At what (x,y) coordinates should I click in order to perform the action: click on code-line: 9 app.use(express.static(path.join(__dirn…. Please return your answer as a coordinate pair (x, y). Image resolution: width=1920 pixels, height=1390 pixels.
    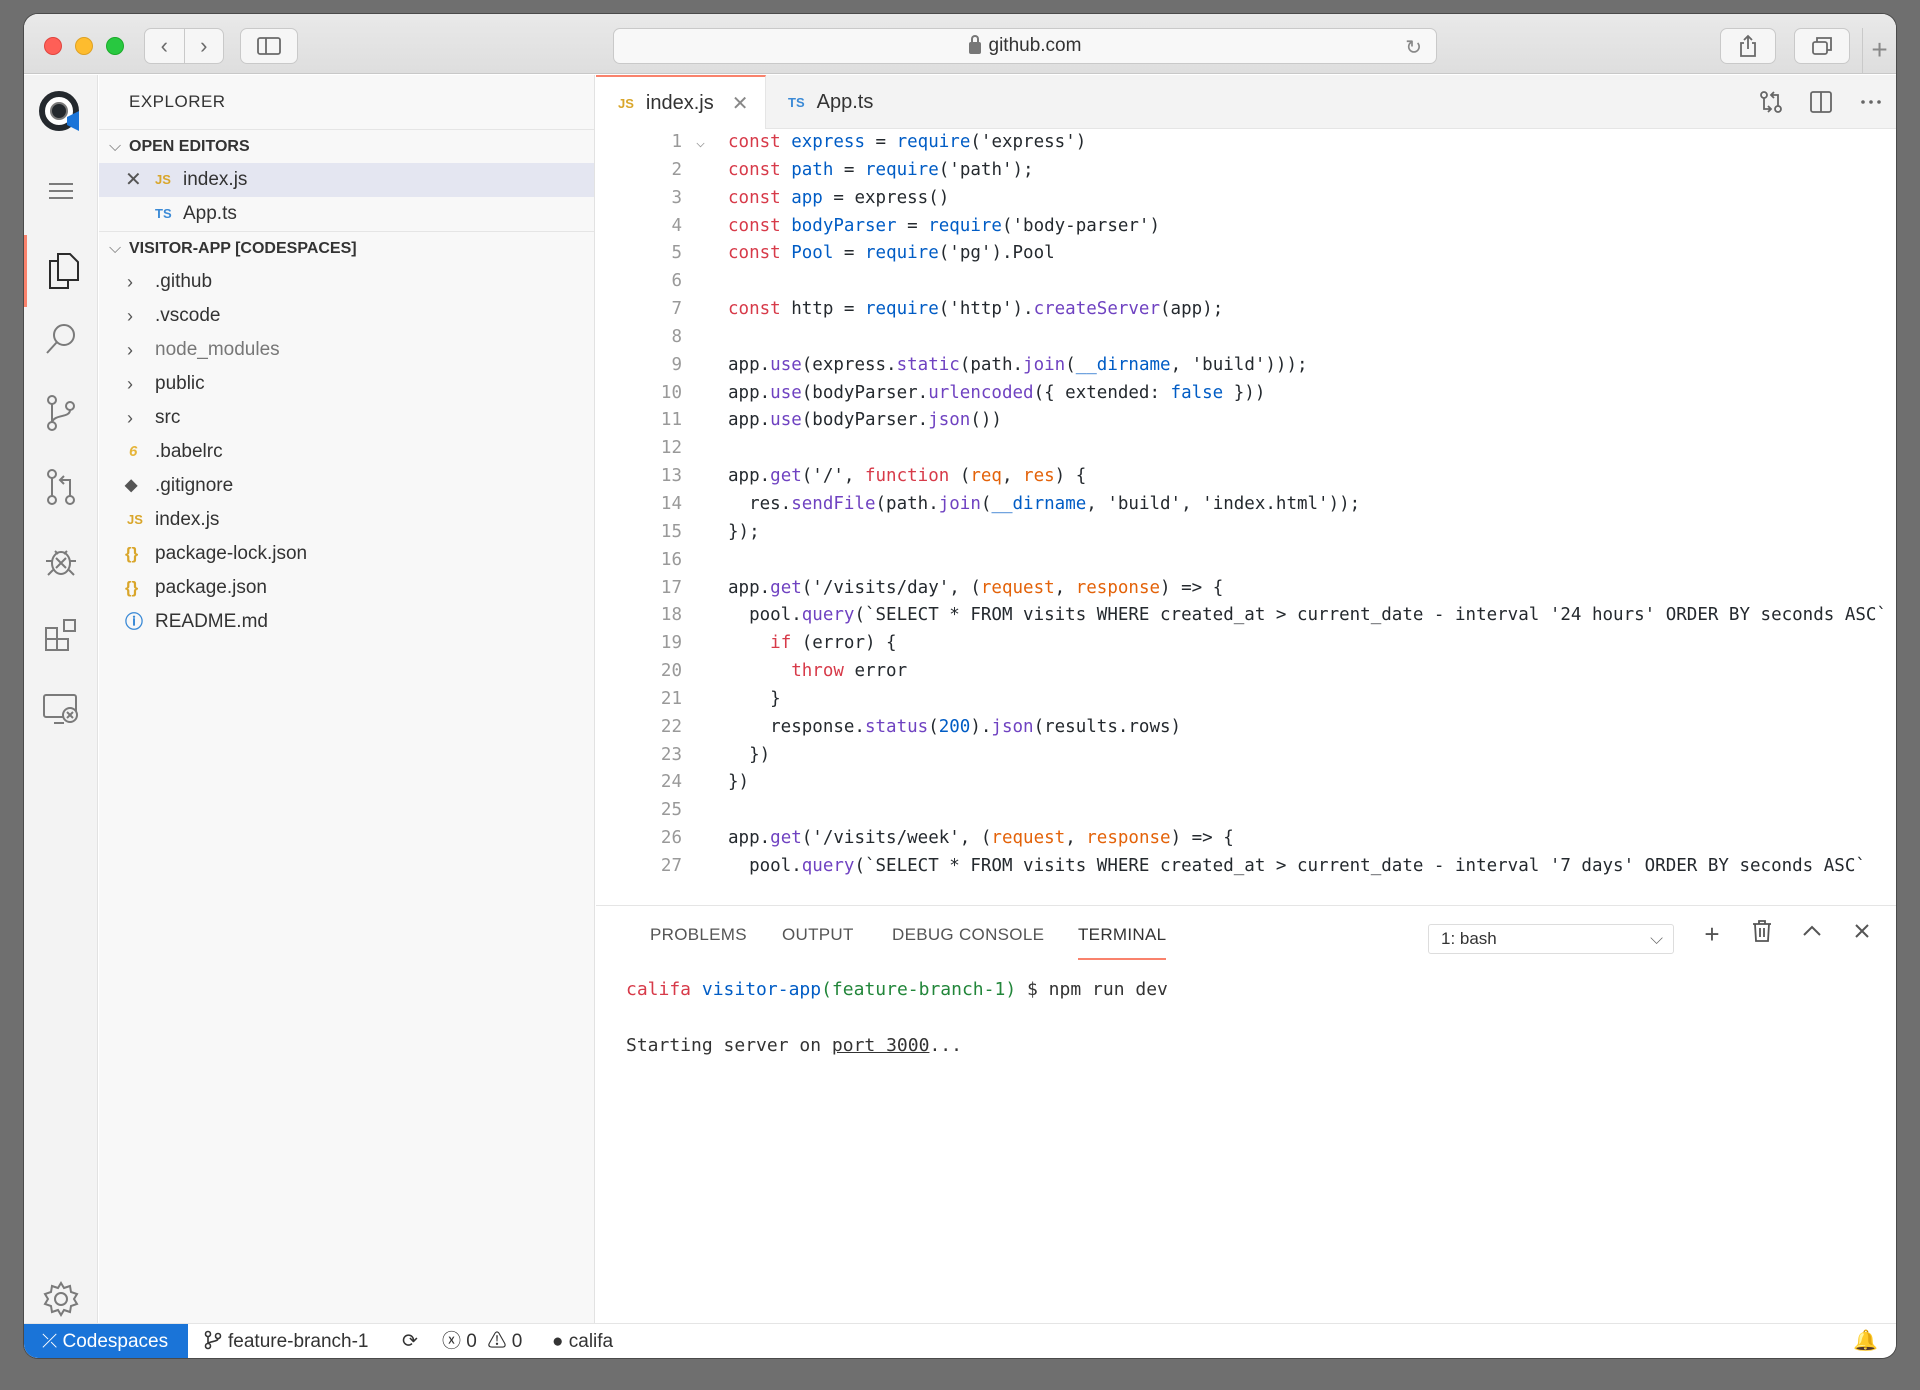
    Looking at the image, I should click on (1246, 366).